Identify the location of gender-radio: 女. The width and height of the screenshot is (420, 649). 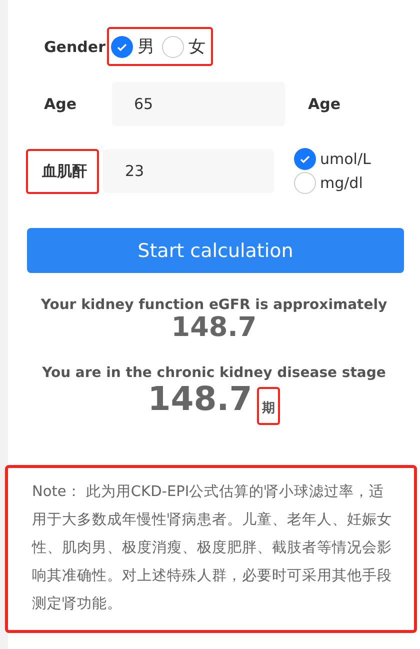
(184, 46).